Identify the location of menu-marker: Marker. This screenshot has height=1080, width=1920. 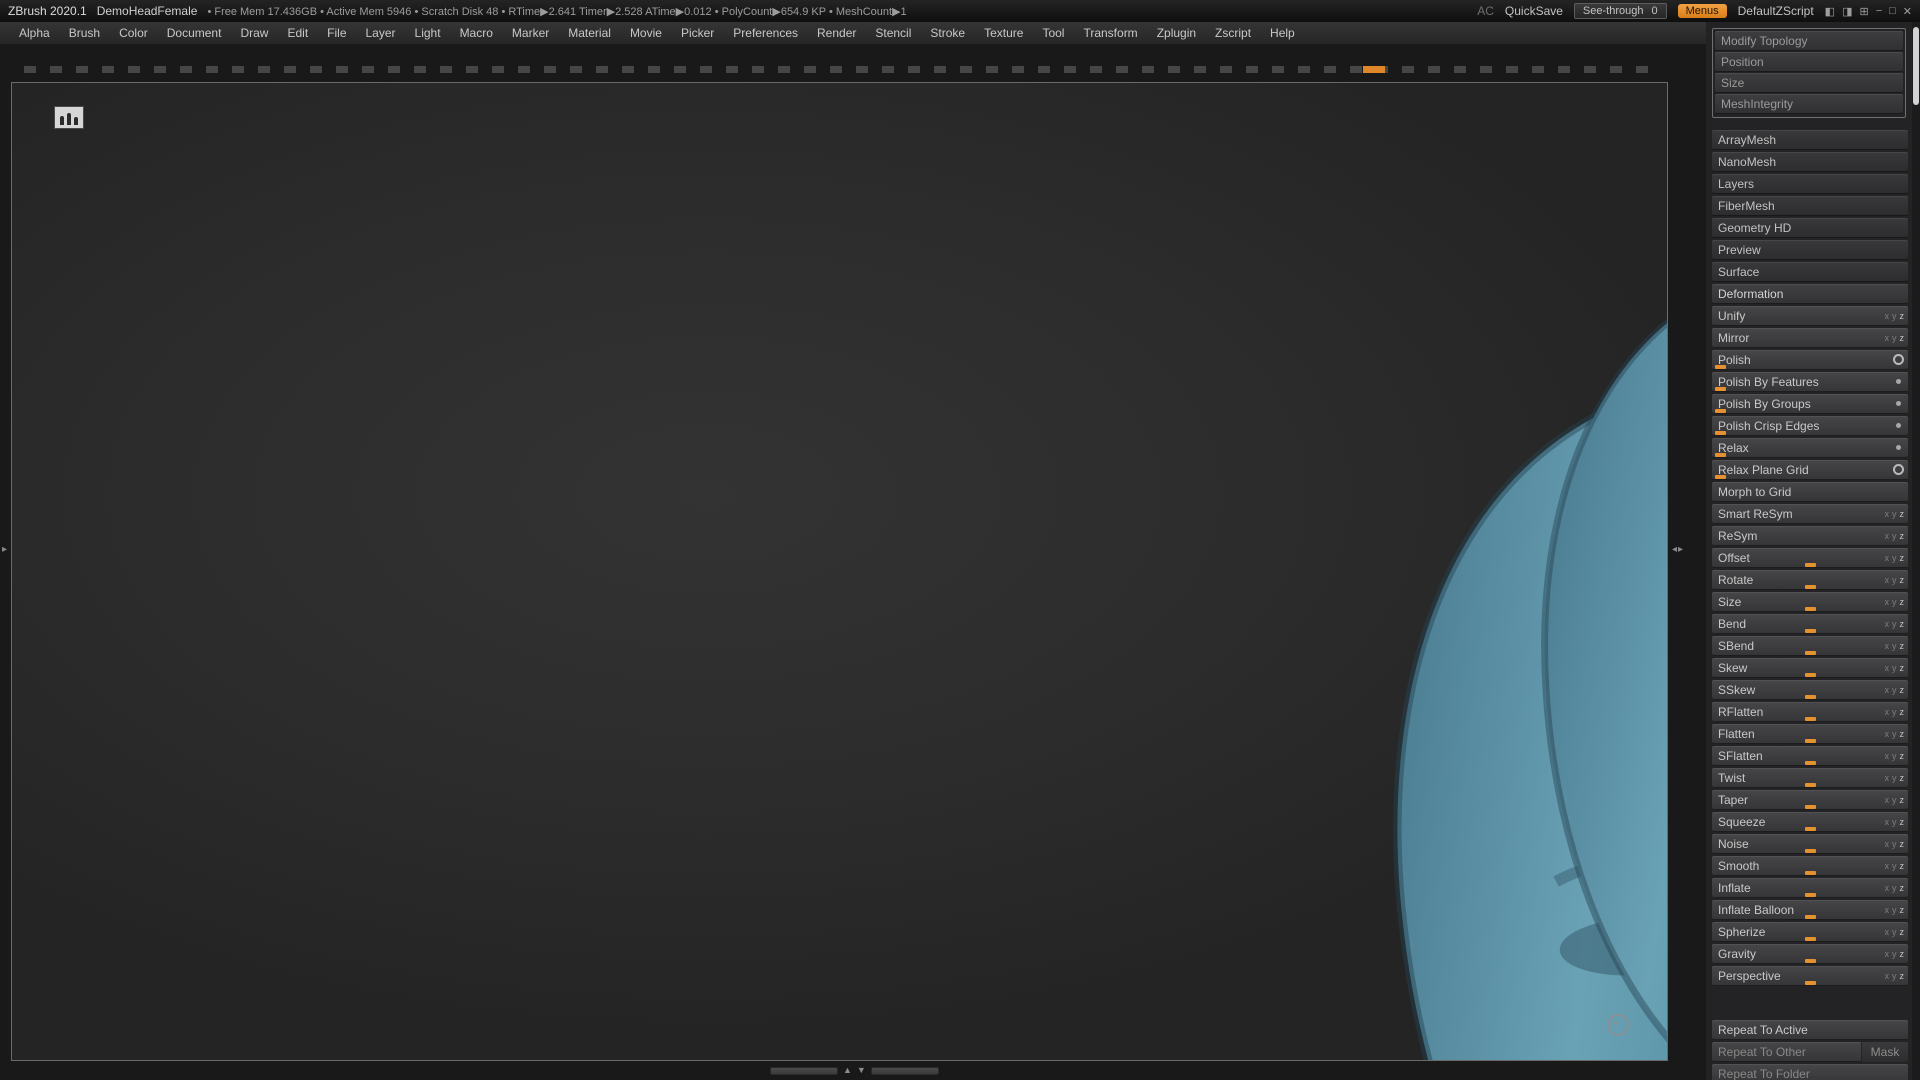
(530, 33).